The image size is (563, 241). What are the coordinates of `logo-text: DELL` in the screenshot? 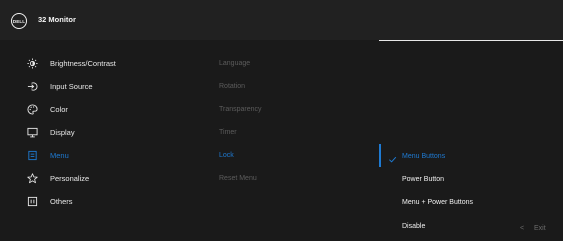 It's located at (19, 21).